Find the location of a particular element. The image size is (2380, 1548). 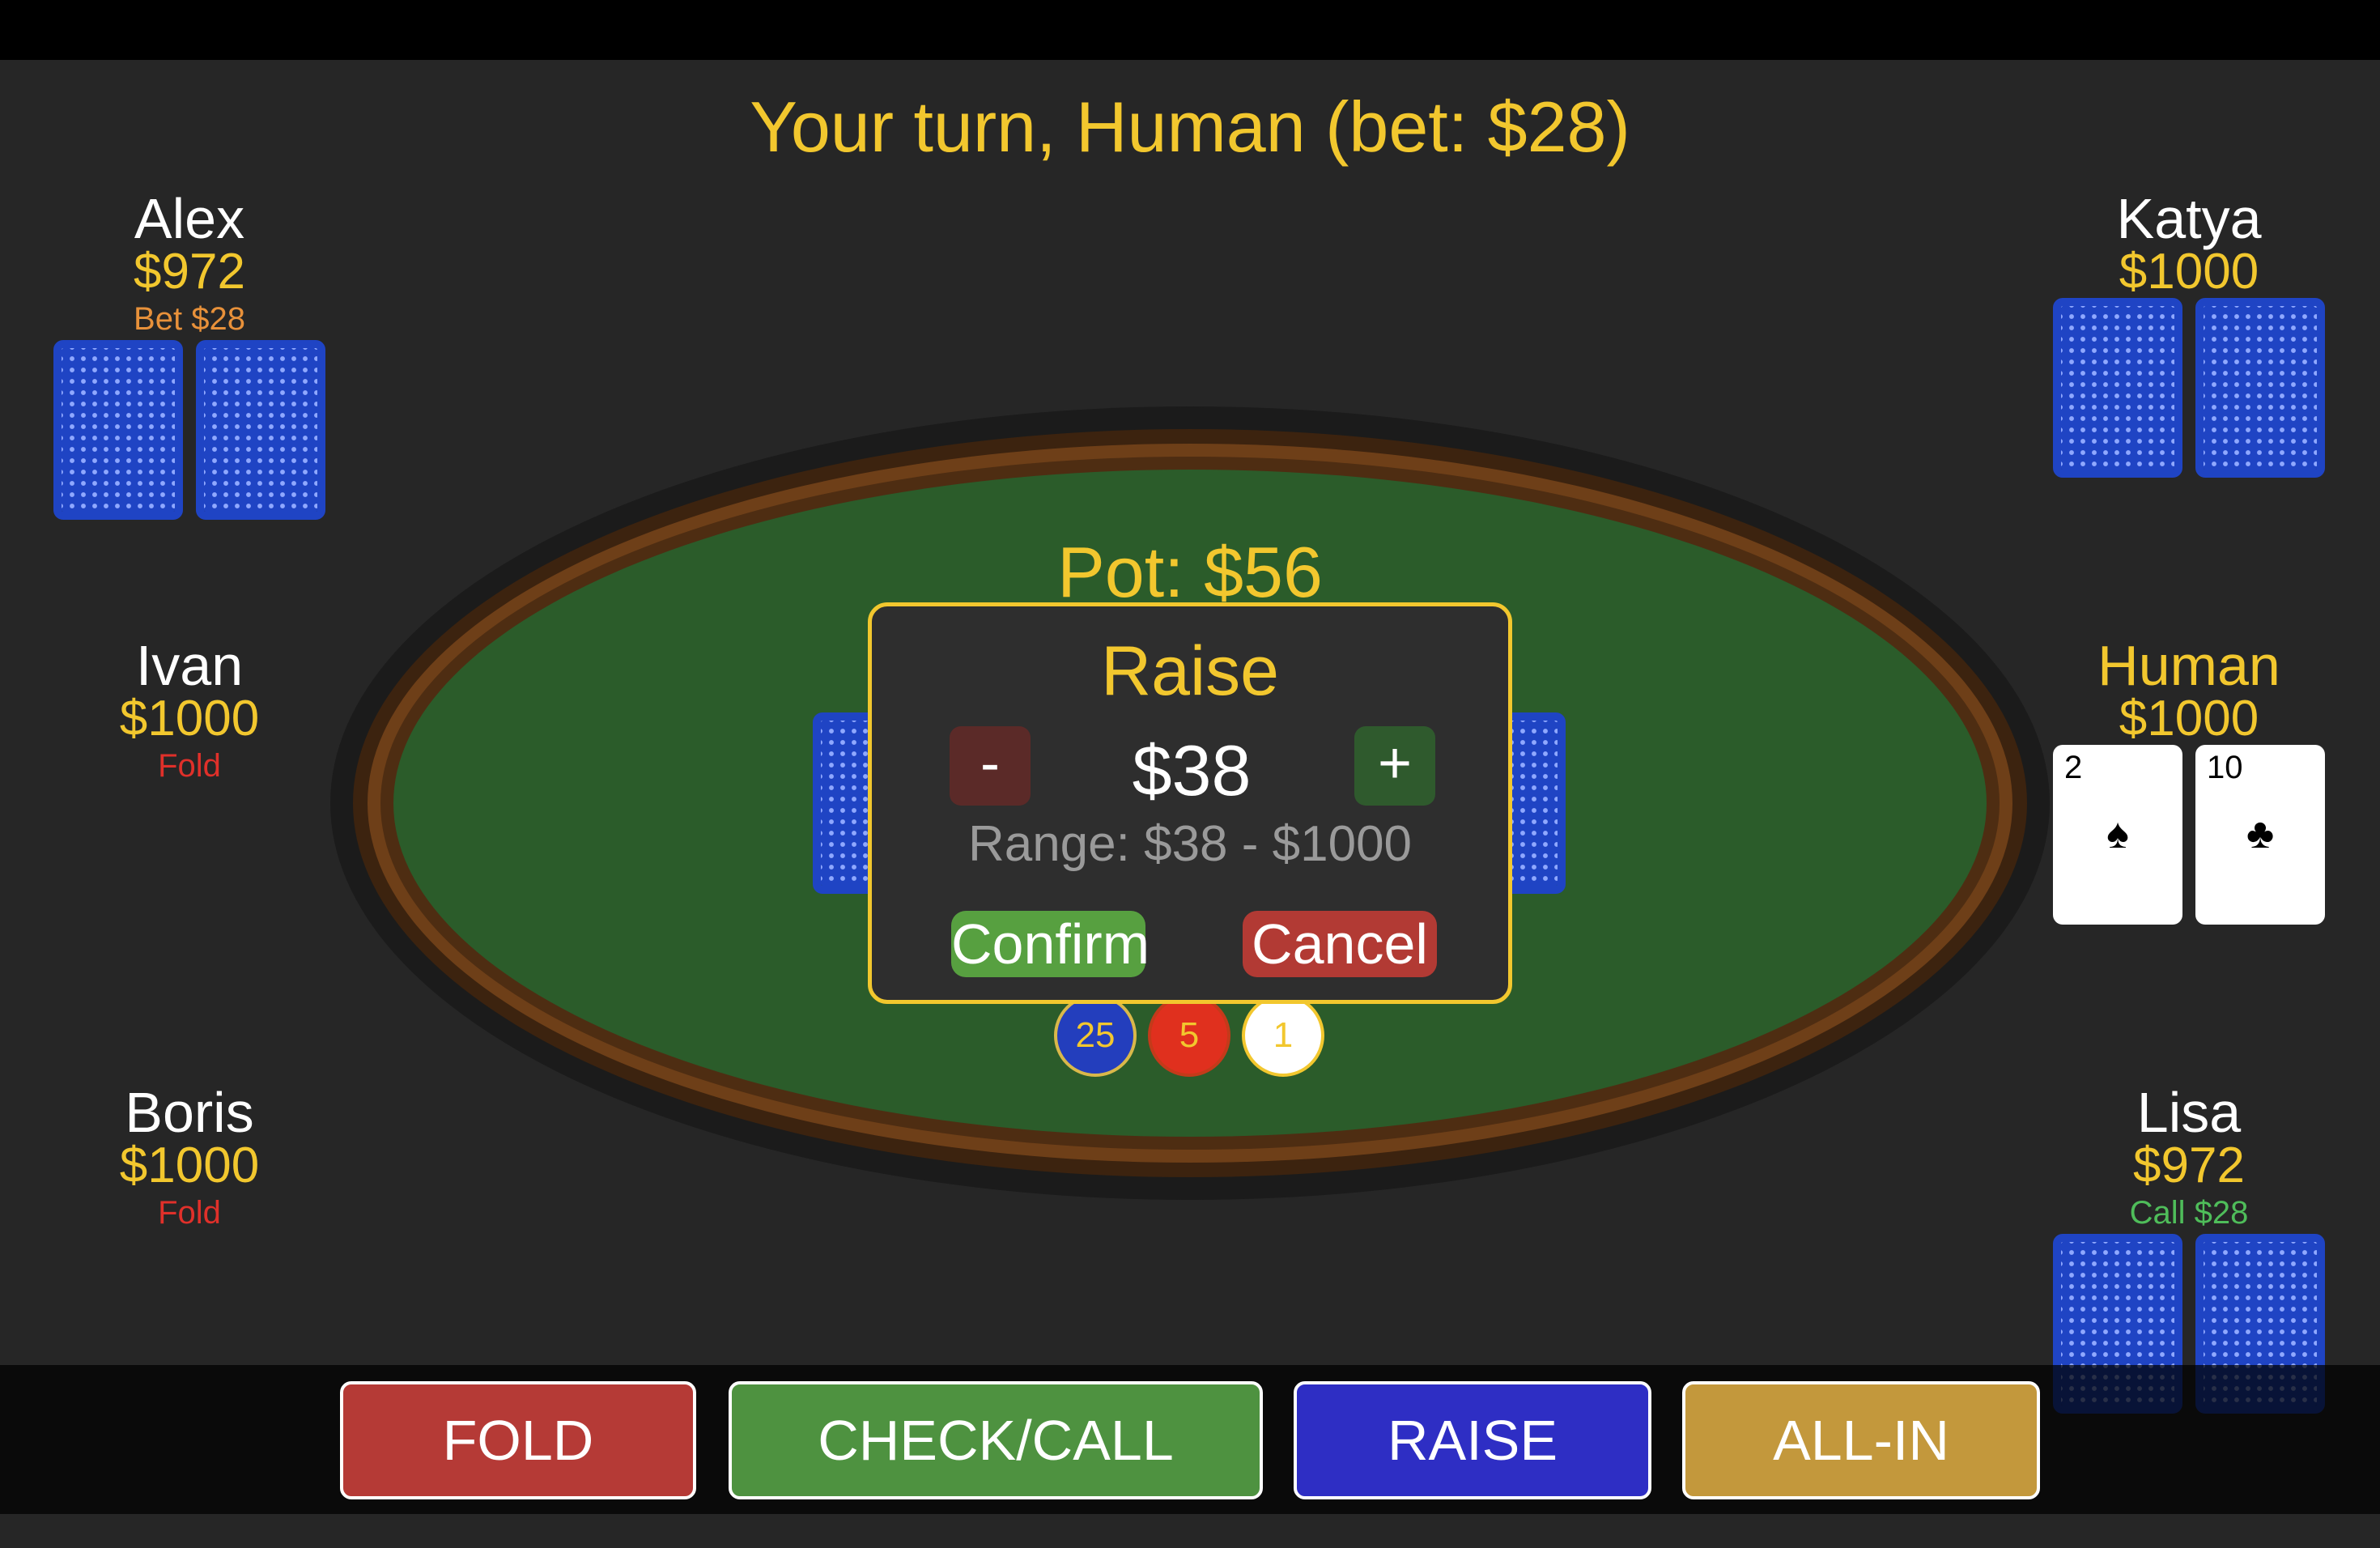

player-lisa: Lisa $972 Call $28 is located at coordinates (2189, 1159).